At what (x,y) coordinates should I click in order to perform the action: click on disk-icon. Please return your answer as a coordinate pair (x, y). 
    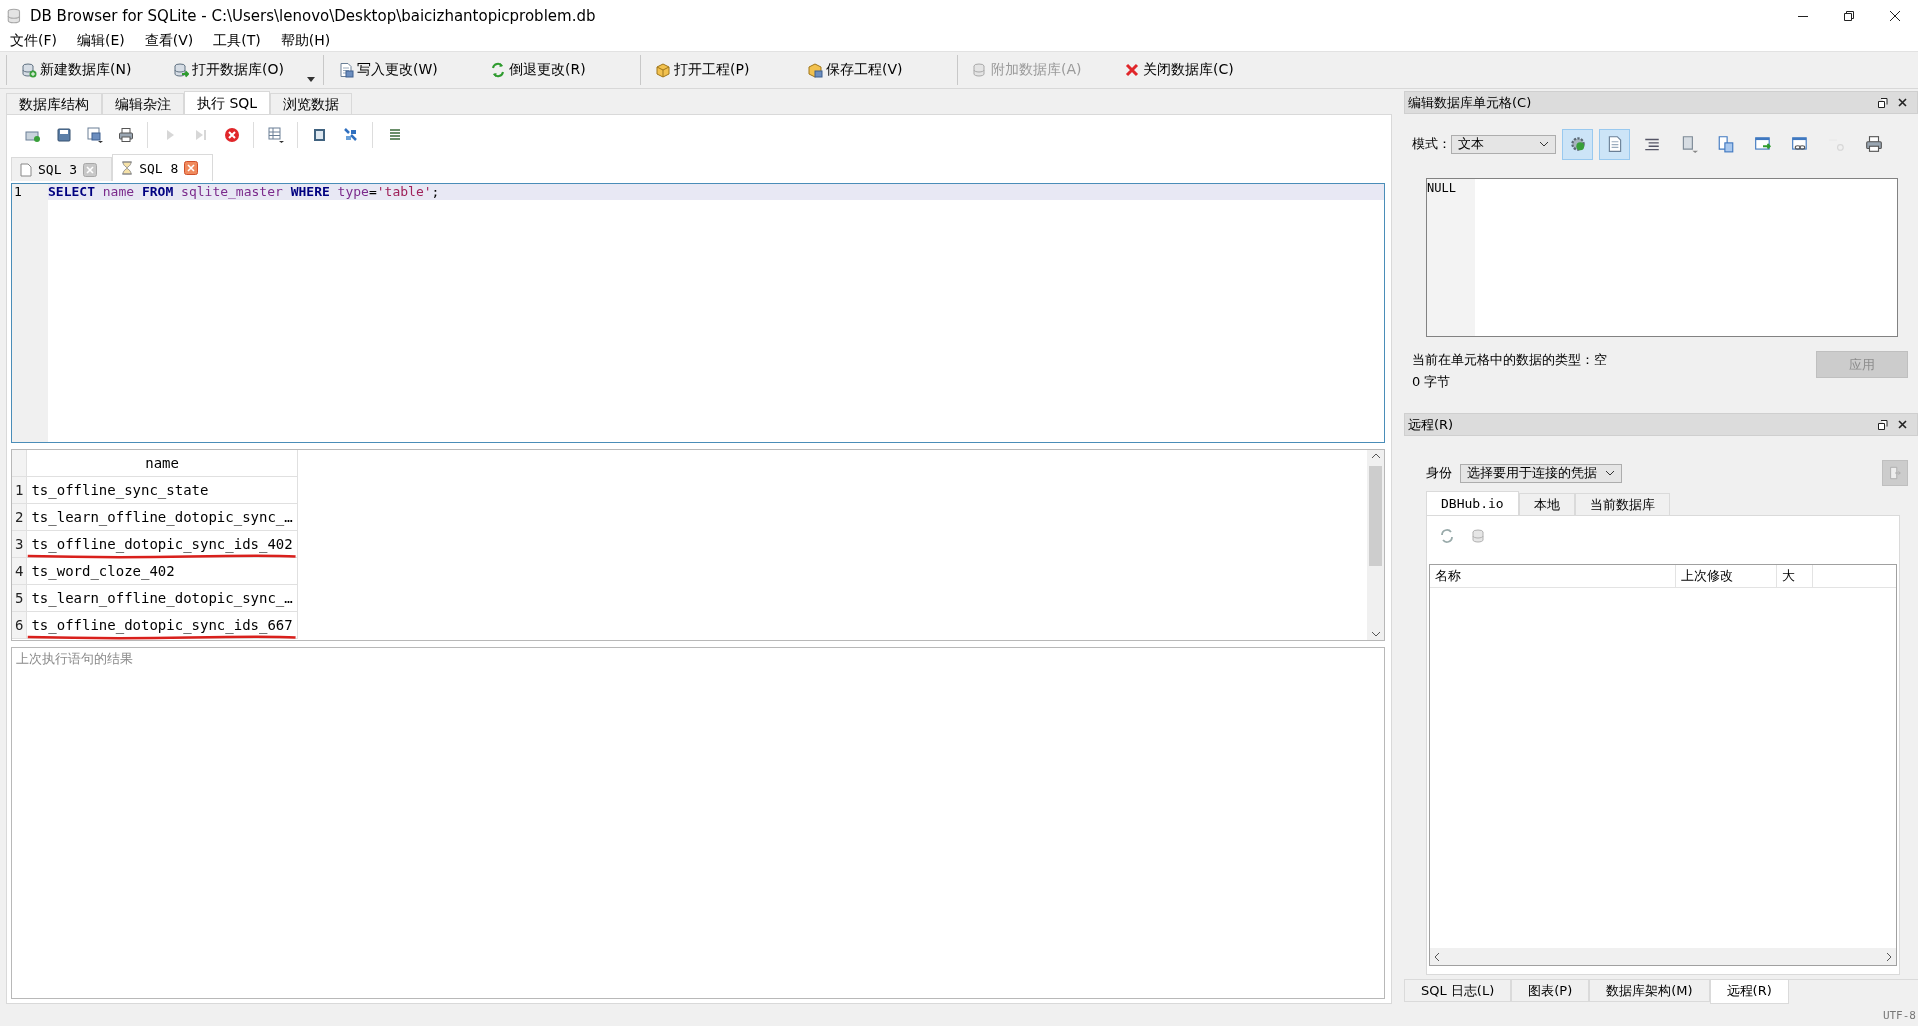
    Looking at the image, I should click on (94, 135).